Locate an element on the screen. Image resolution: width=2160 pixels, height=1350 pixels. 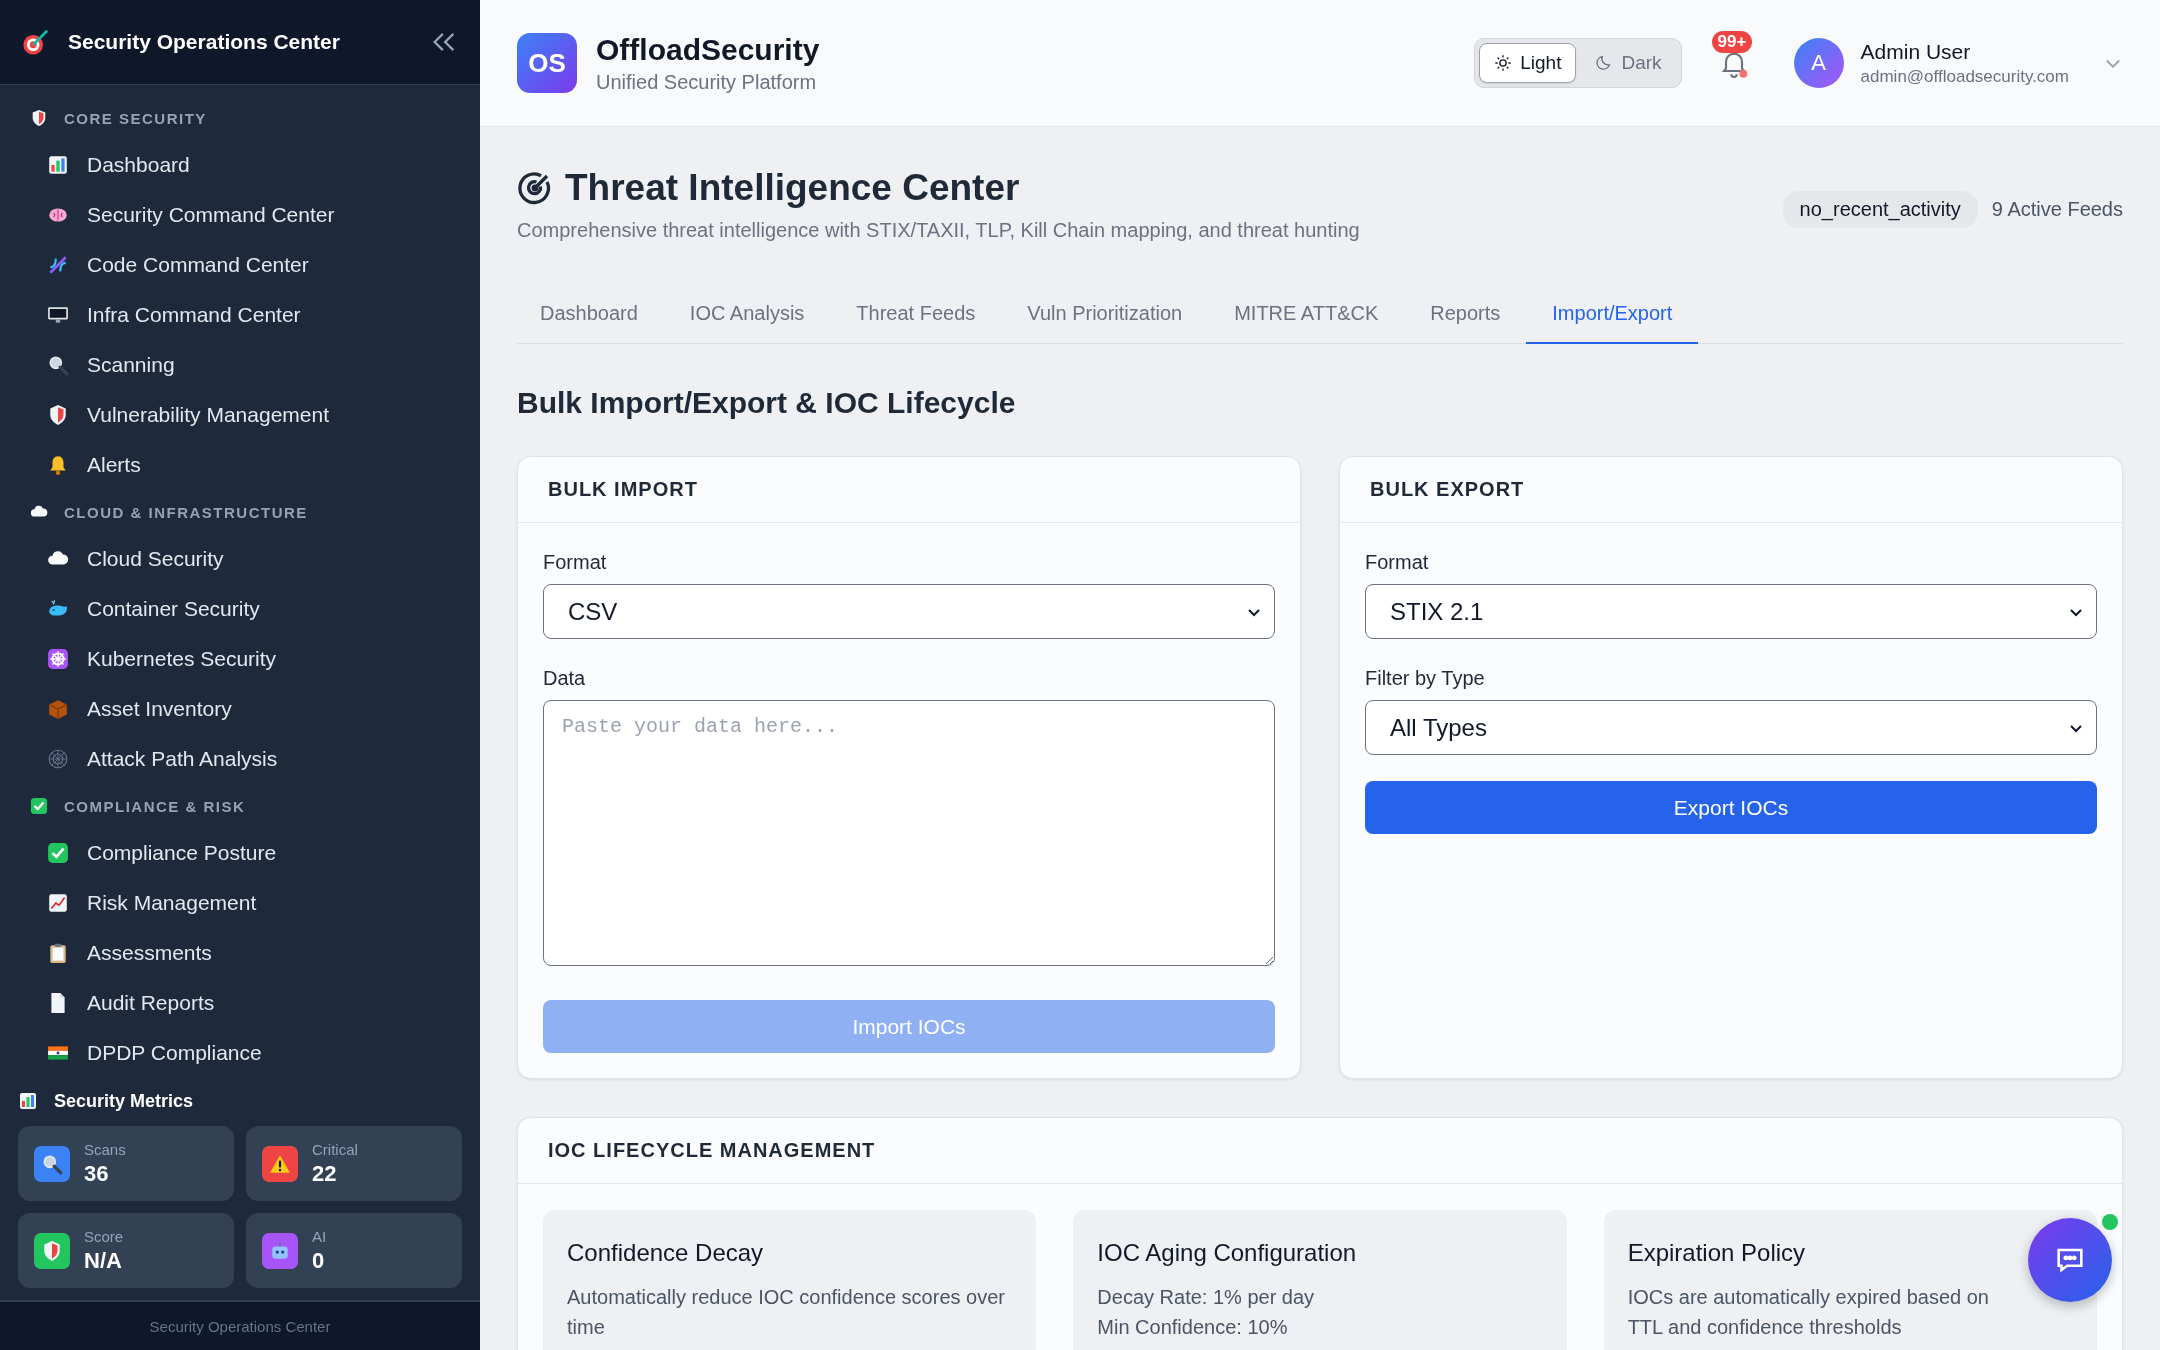
avatar: A is located at coordinates (1818, 63).